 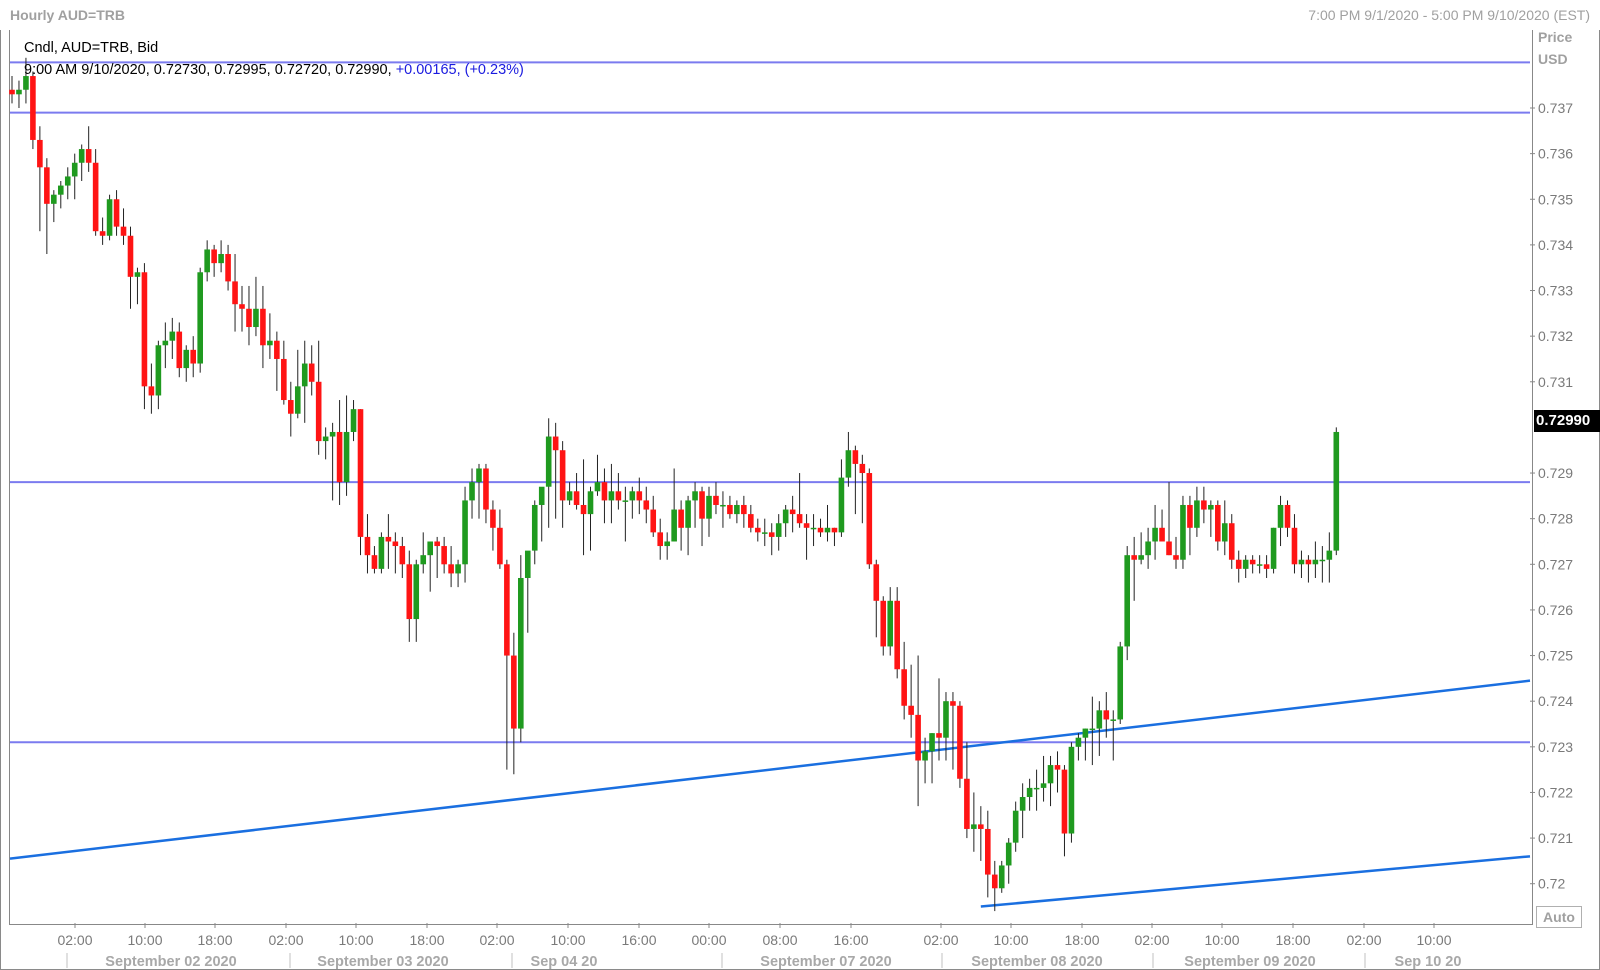 I want to click on price-tick-label: 0.722, so click(x=1555, y=792).